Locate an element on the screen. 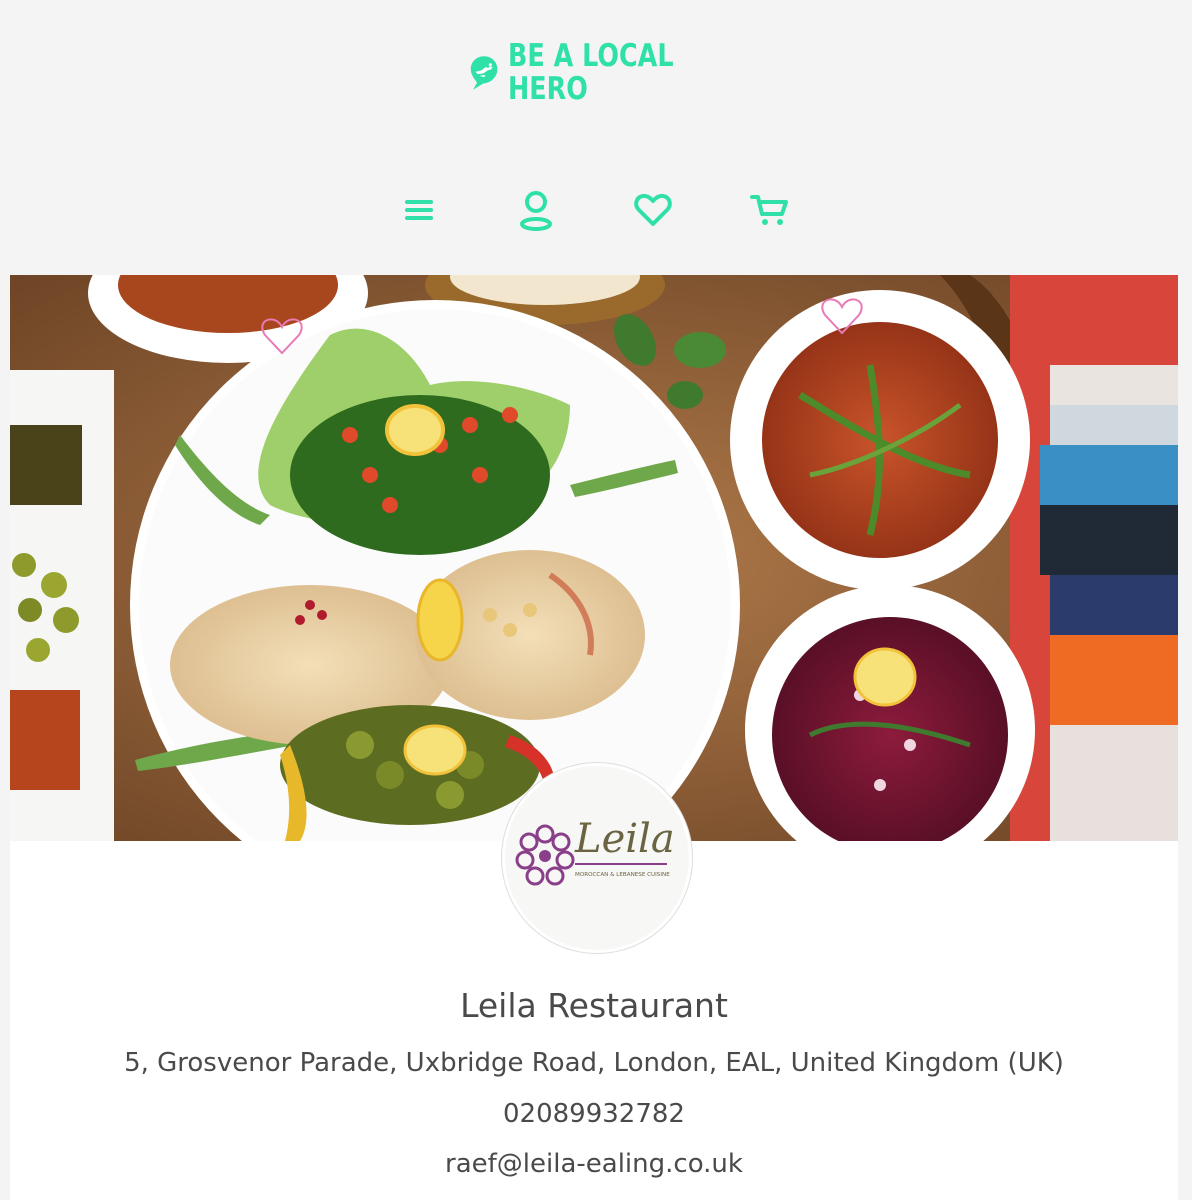  account-button is located at coordinates (536, 210).